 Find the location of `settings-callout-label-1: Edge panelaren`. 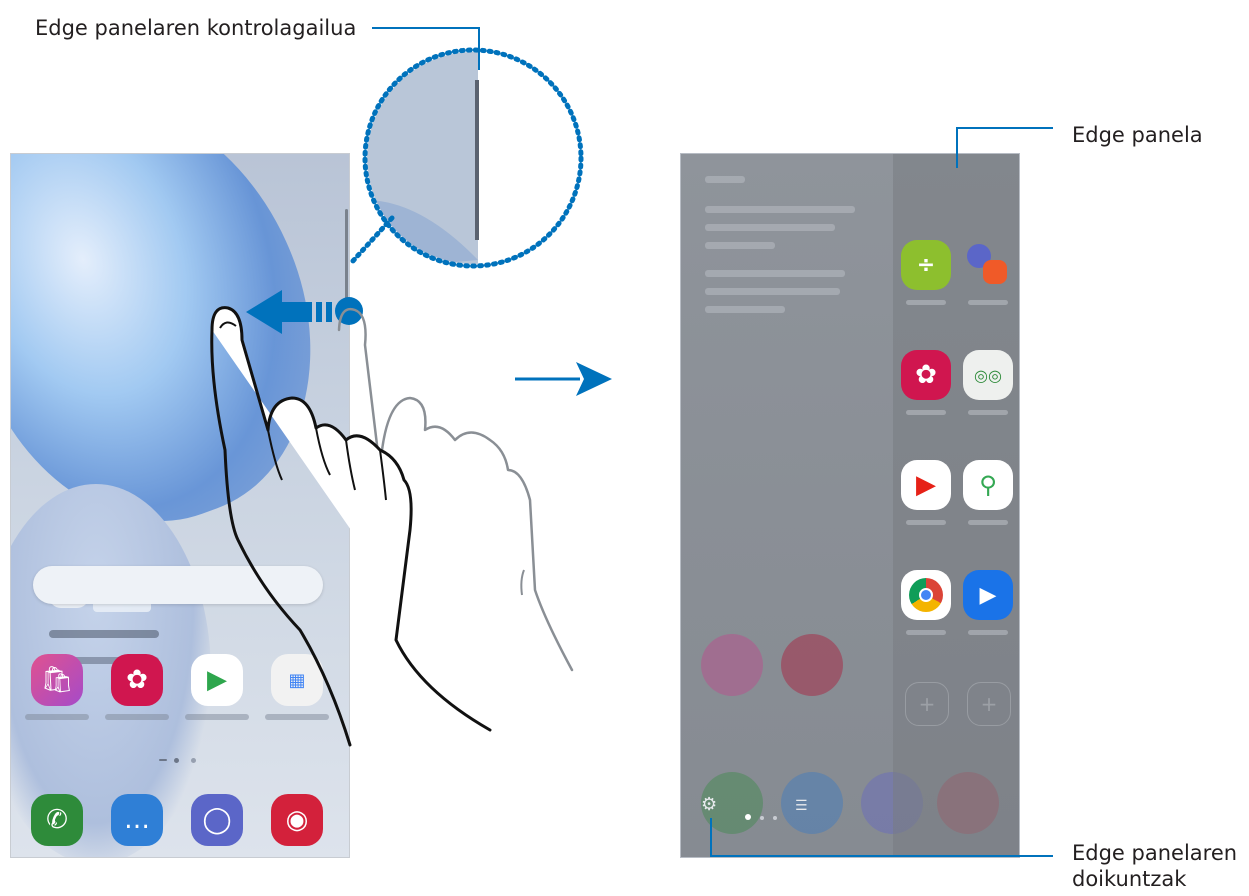

settings-callout-label-1: Edge panelaren is located at coordinates (1155, 853).